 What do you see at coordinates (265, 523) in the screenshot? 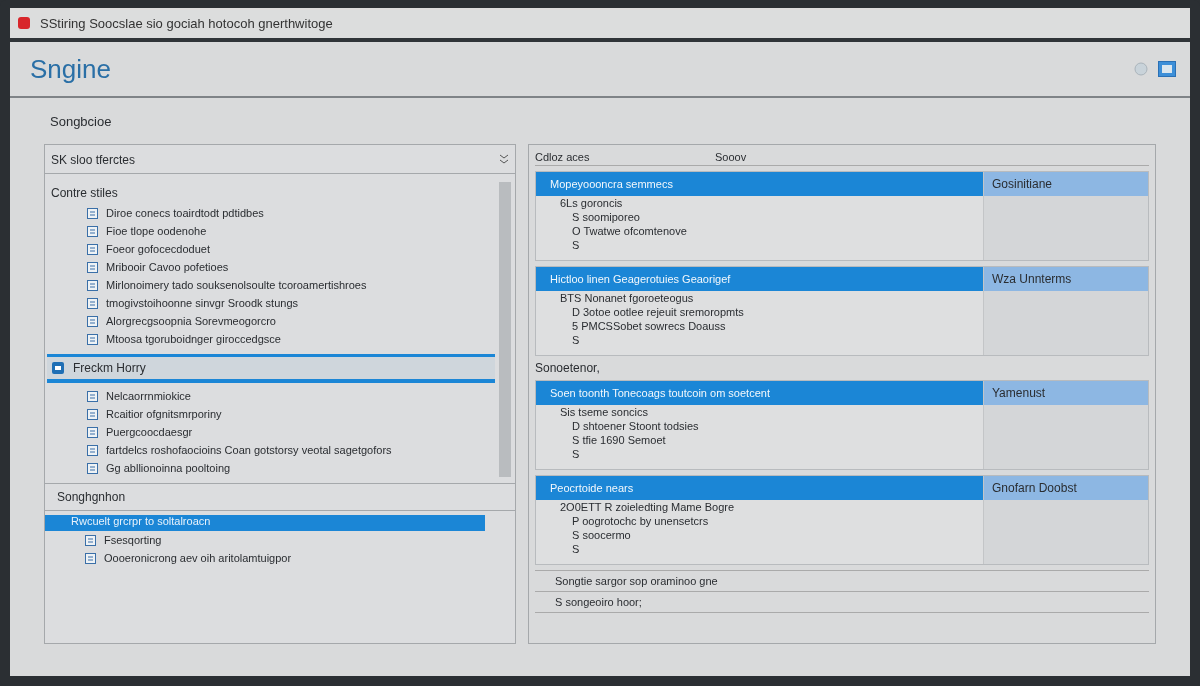
I see `list-group: Rwcuelt grcrpr to soltalroacn` at bounding box center [265, 523].